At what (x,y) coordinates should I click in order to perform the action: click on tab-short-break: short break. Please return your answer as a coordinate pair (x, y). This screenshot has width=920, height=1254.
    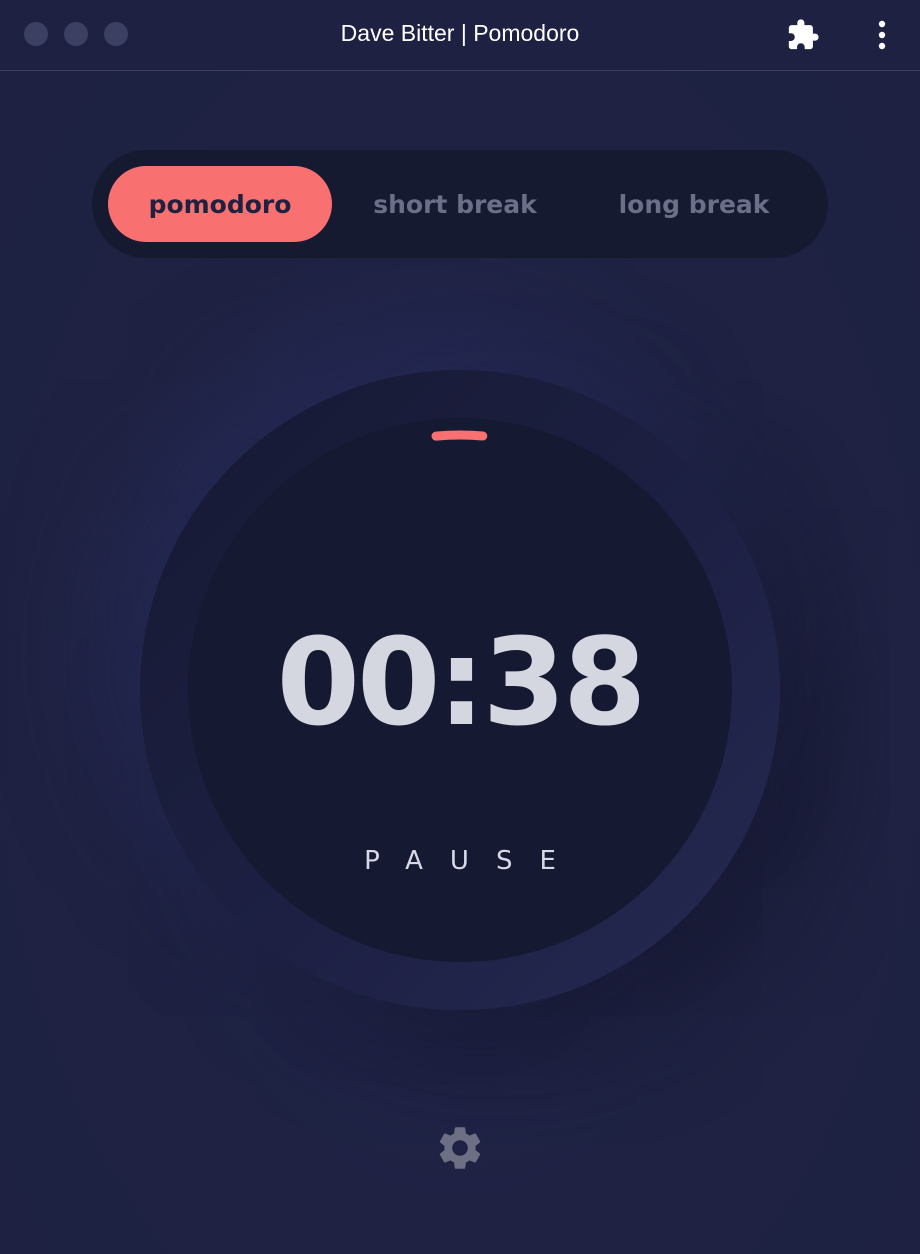
    Looking at the image, I should click on (455, 204).